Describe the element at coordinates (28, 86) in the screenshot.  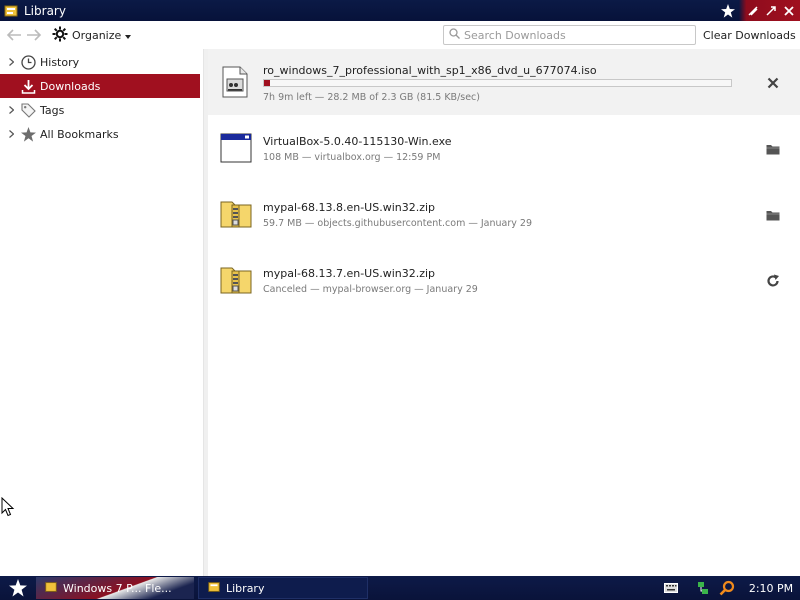
I see `download-icon` at that location.